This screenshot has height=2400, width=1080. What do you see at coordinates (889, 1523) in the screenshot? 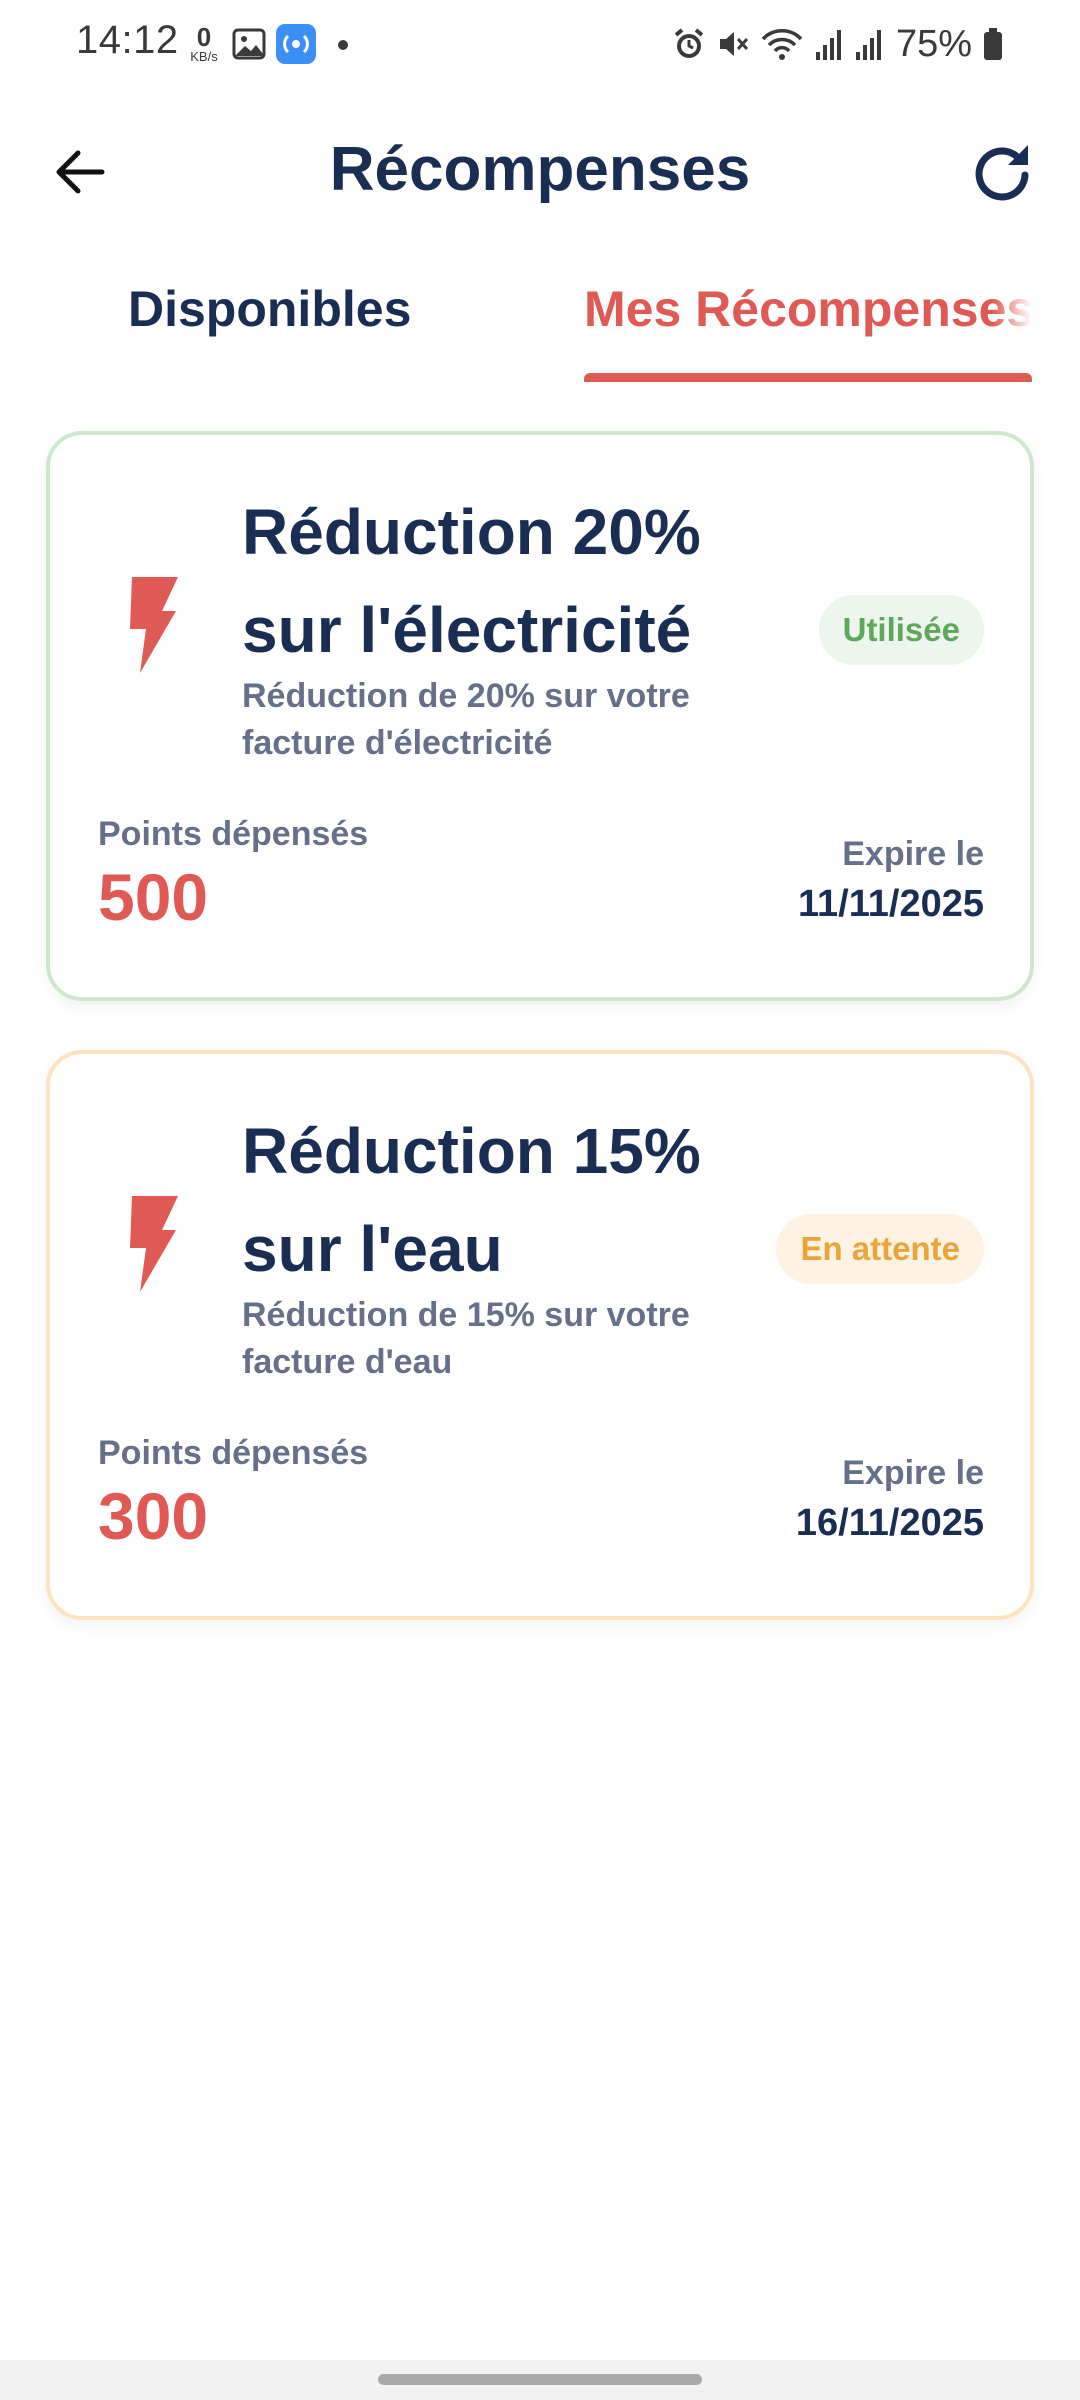
I see `expire-date: 16/11/2025` at bounding box center [889, 1523].